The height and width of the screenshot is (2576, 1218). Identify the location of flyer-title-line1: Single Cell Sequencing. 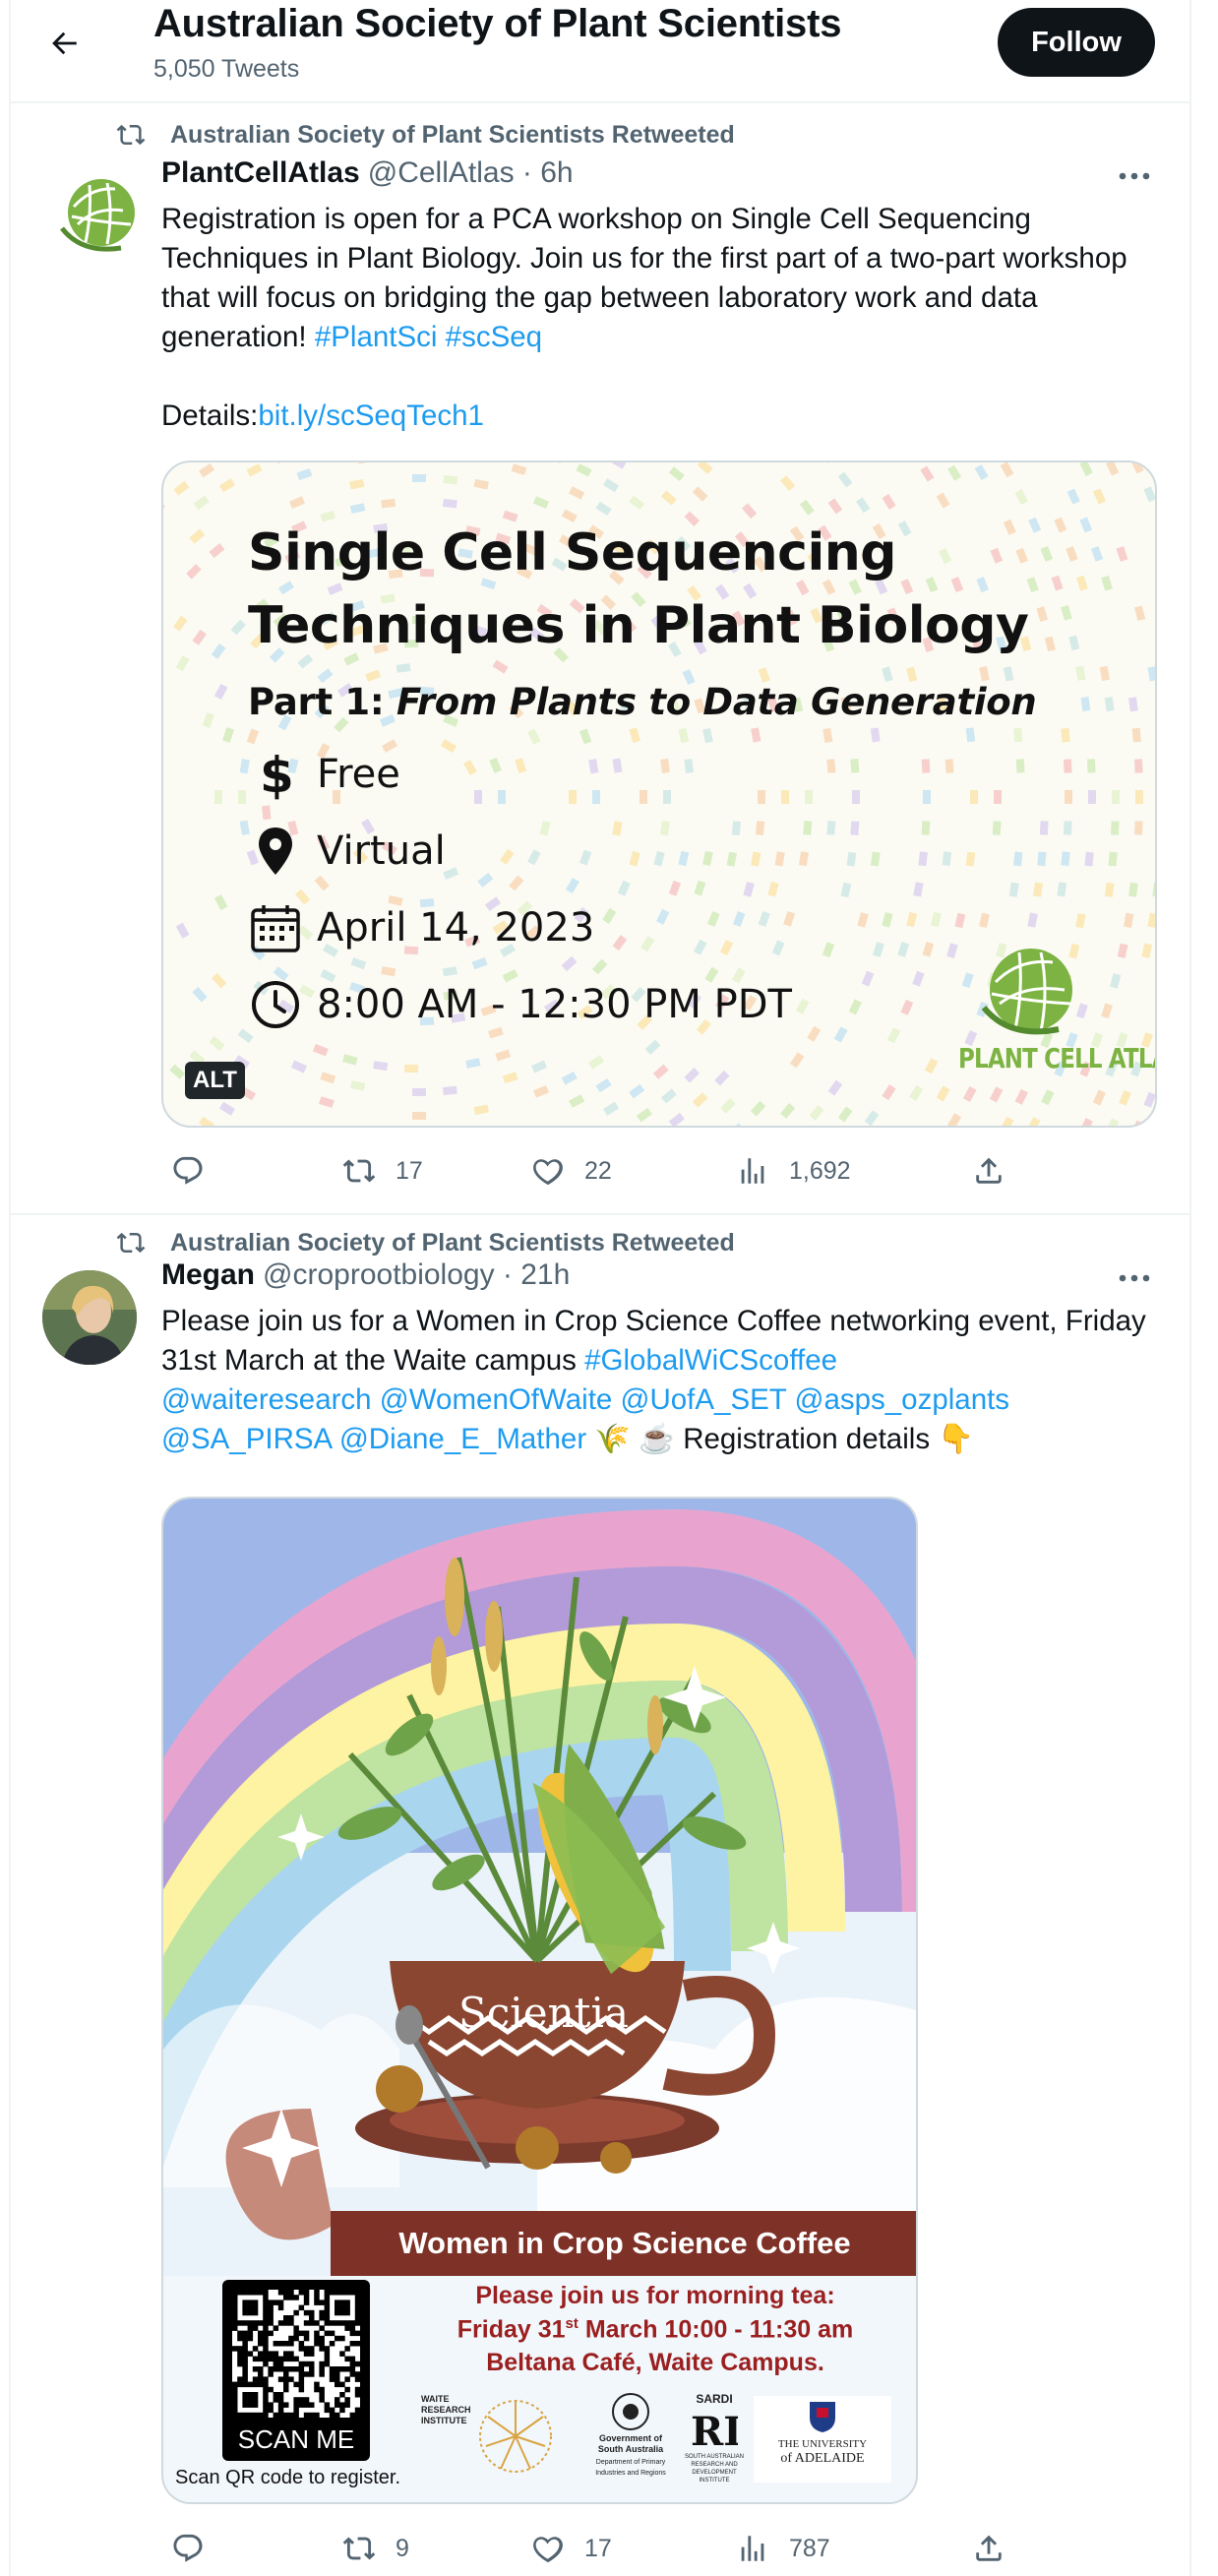
(572, 553).